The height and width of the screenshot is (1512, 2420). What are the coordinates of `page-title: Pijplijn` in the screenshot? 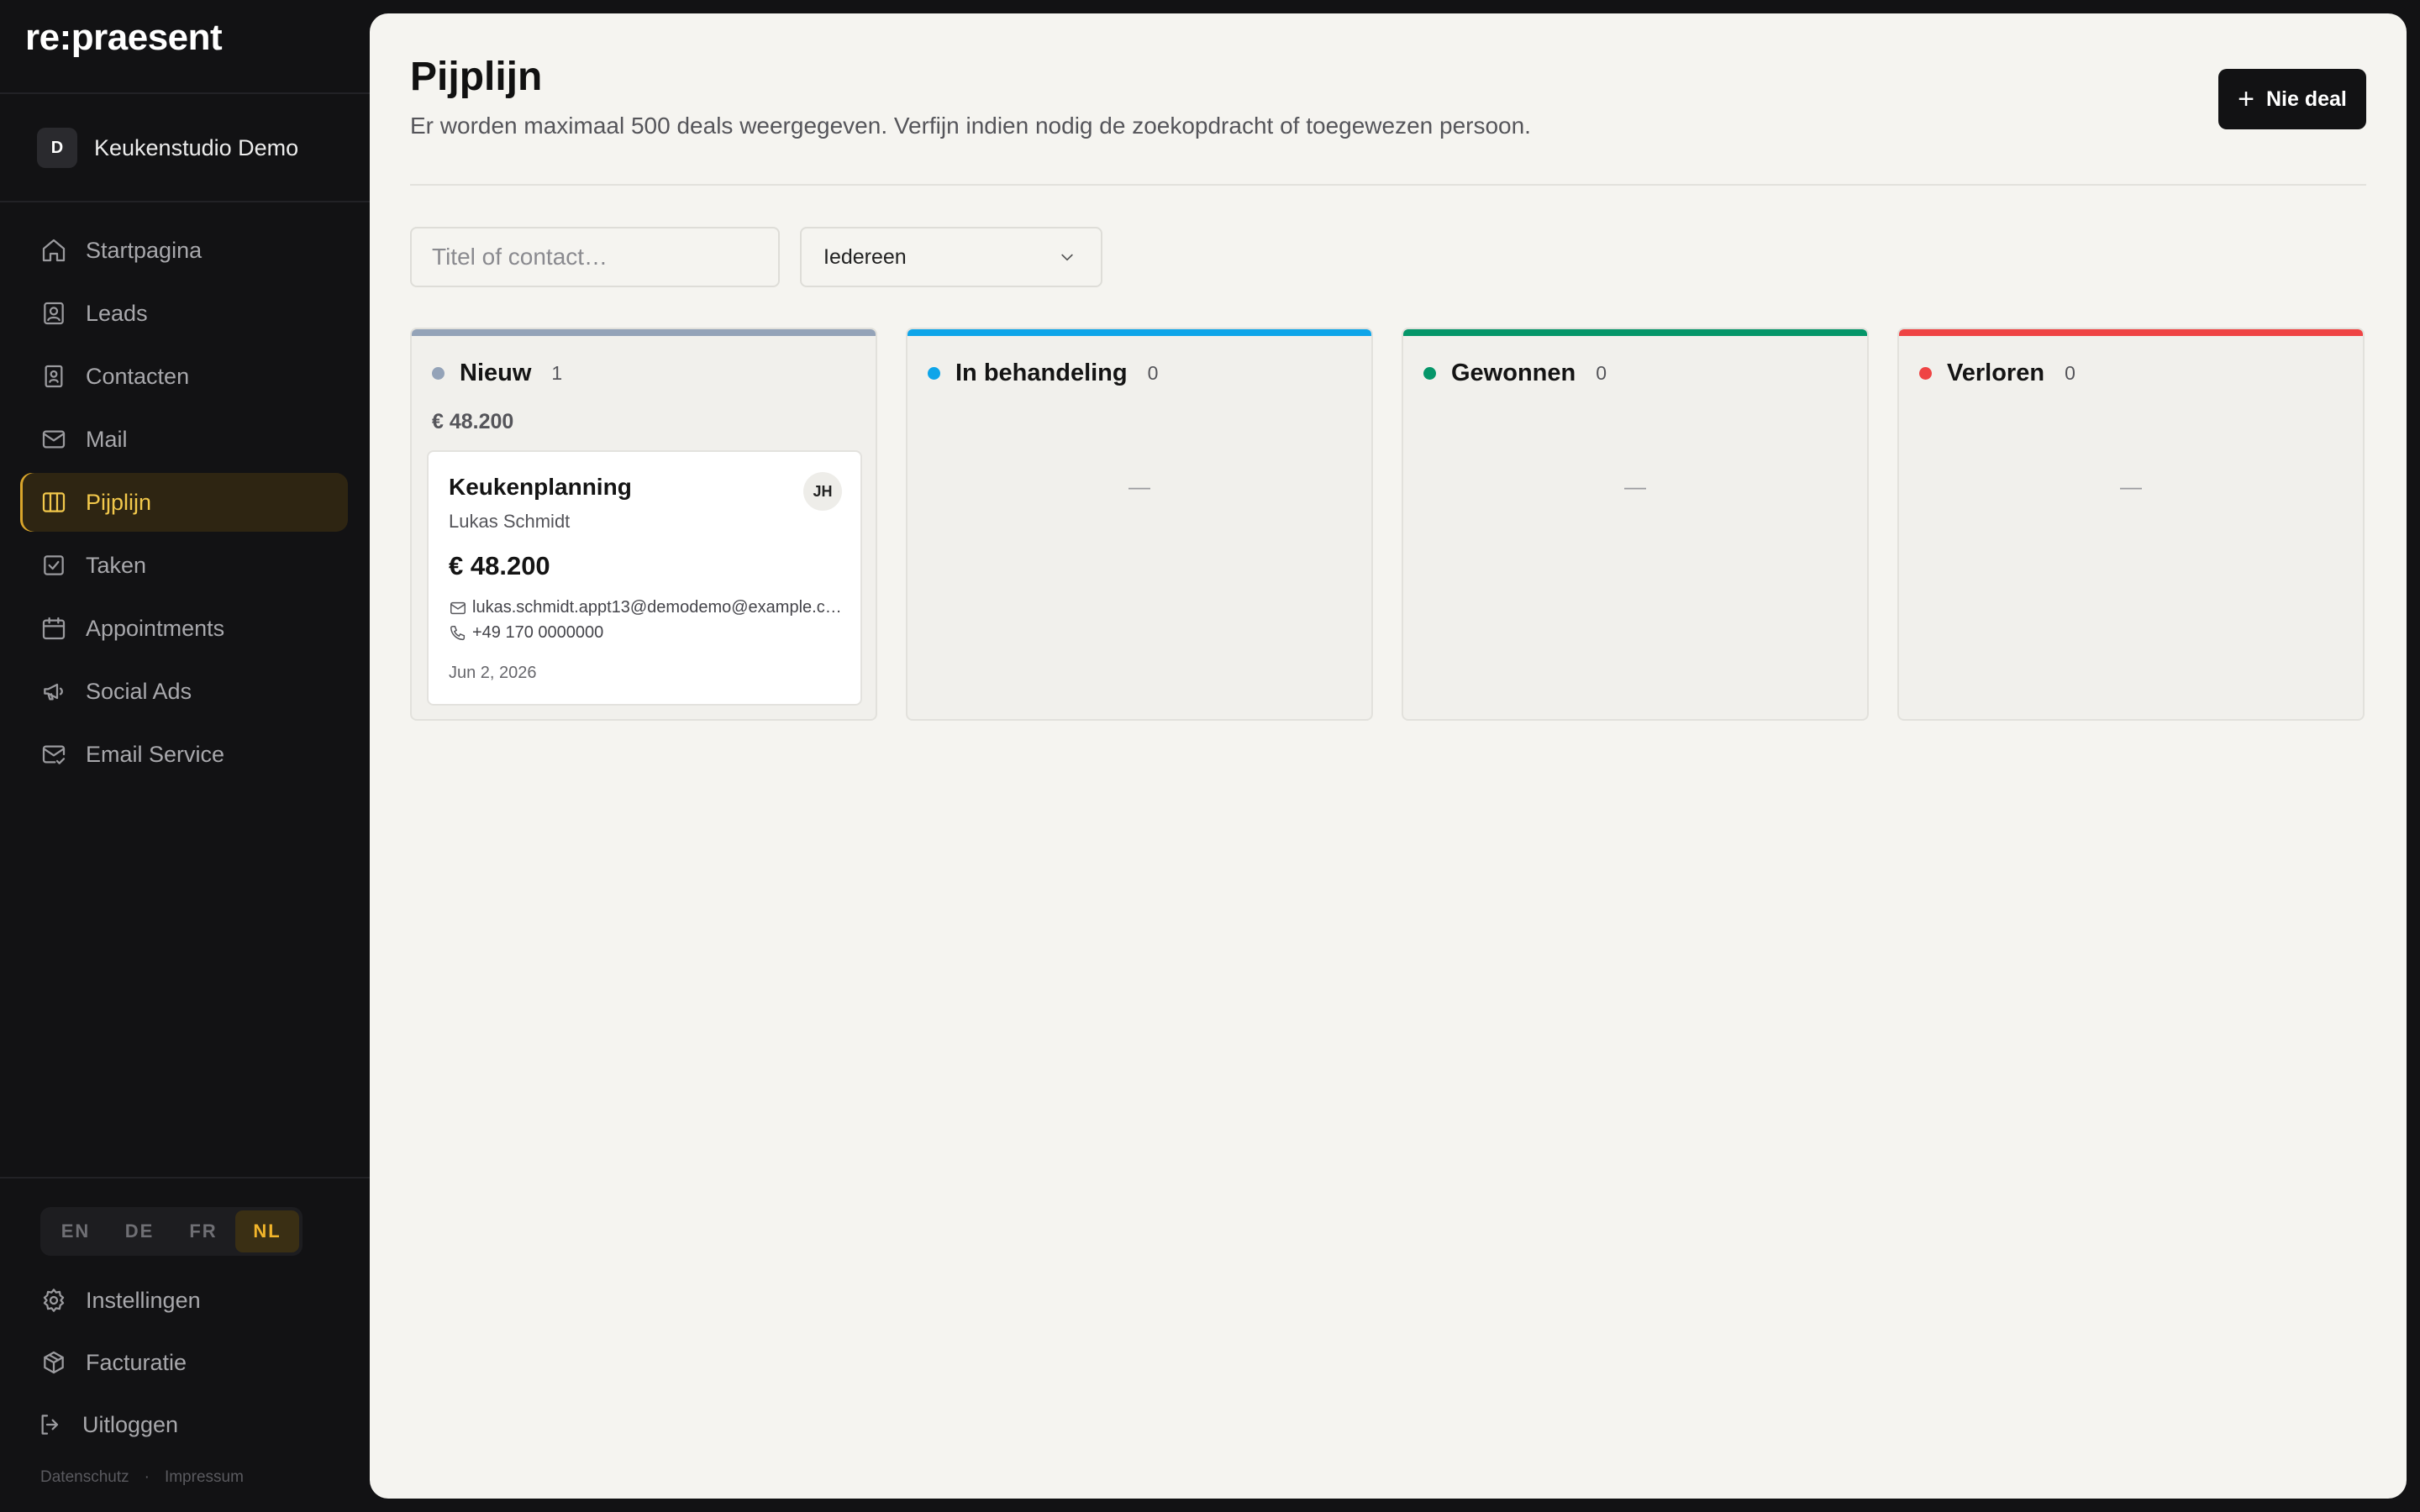 It's located at (477, 77).